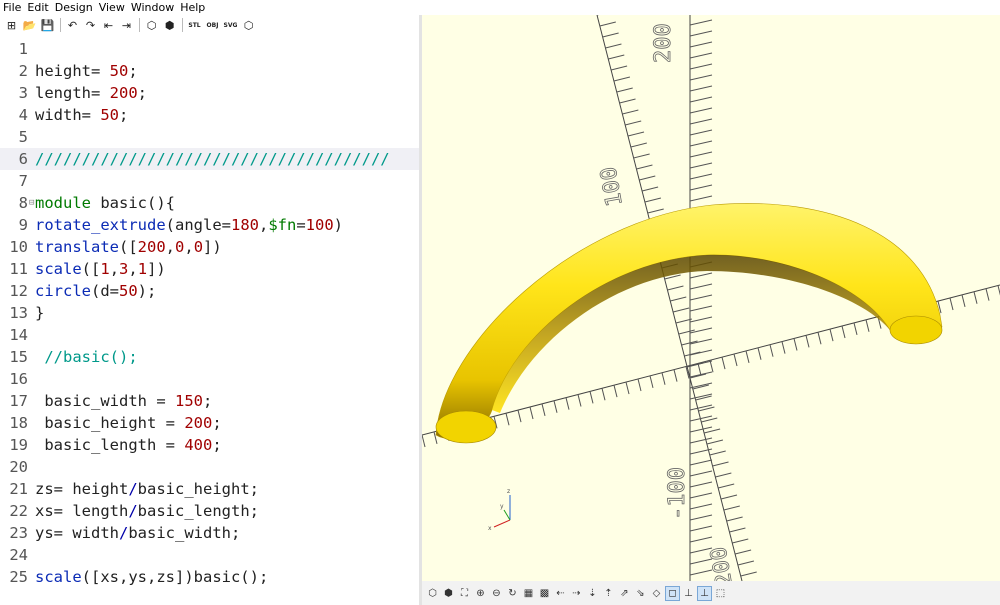 This screenshot has height=605, width=1000. Describe the element at coordinates (18, 379) in the screenshot. I see `line-number: 16` at that location.